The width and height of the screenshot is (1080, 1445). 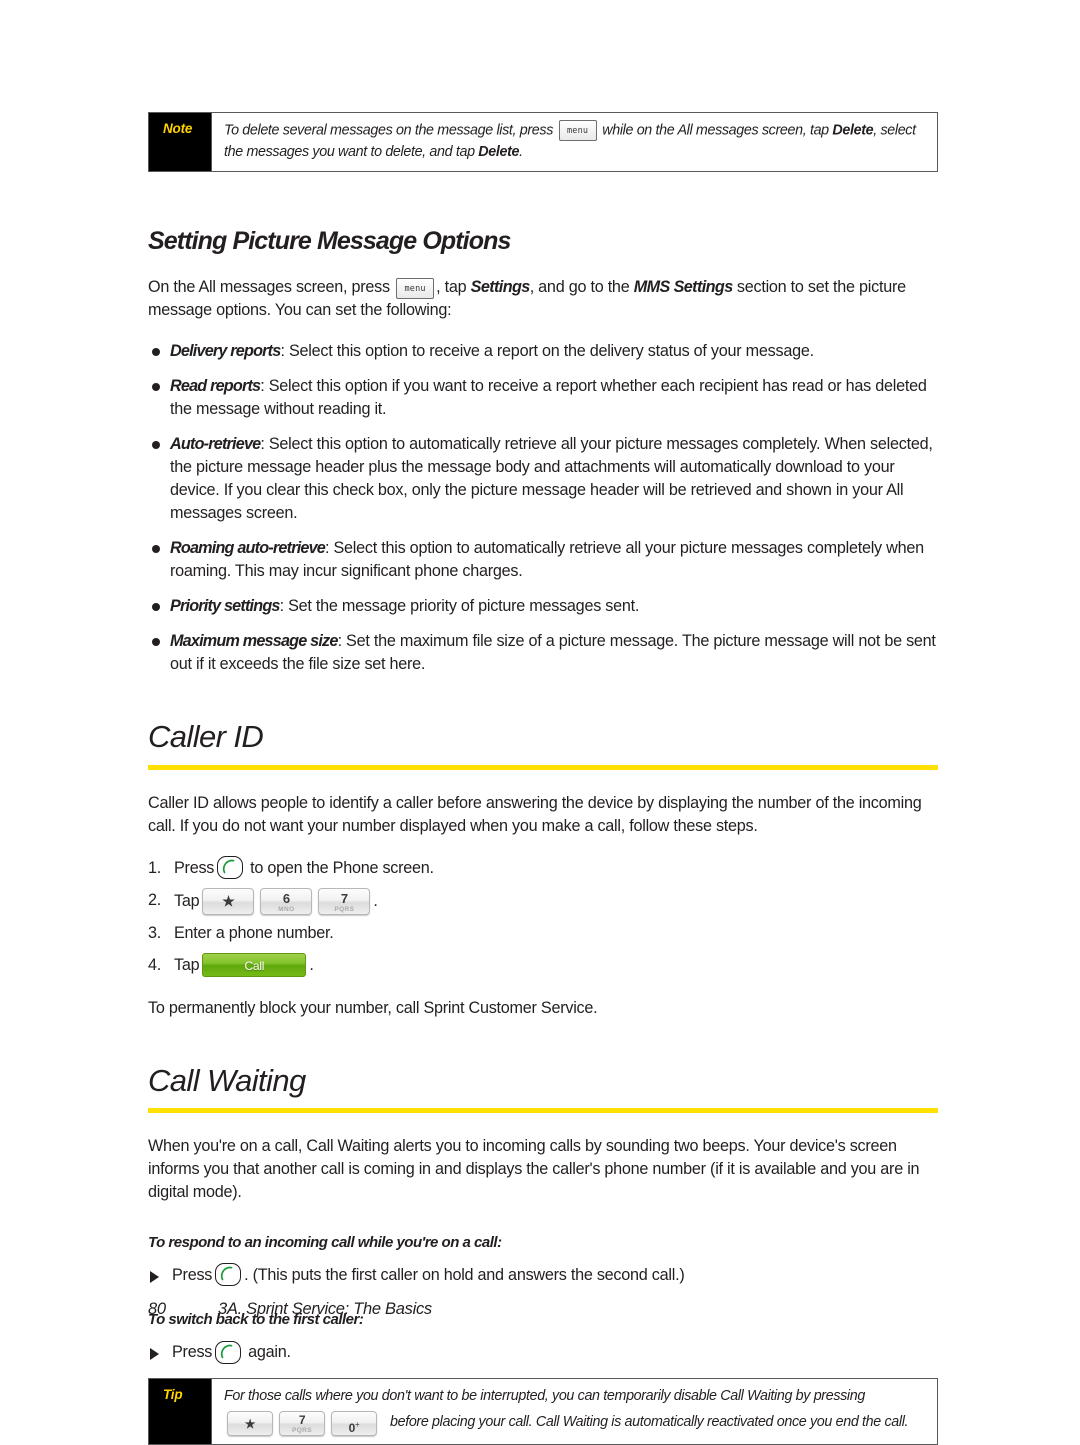 What do you see at coordinates (853, 130) in the screenshot?
I see `note-bold-b: Delete` at bounding box center [853, 130].